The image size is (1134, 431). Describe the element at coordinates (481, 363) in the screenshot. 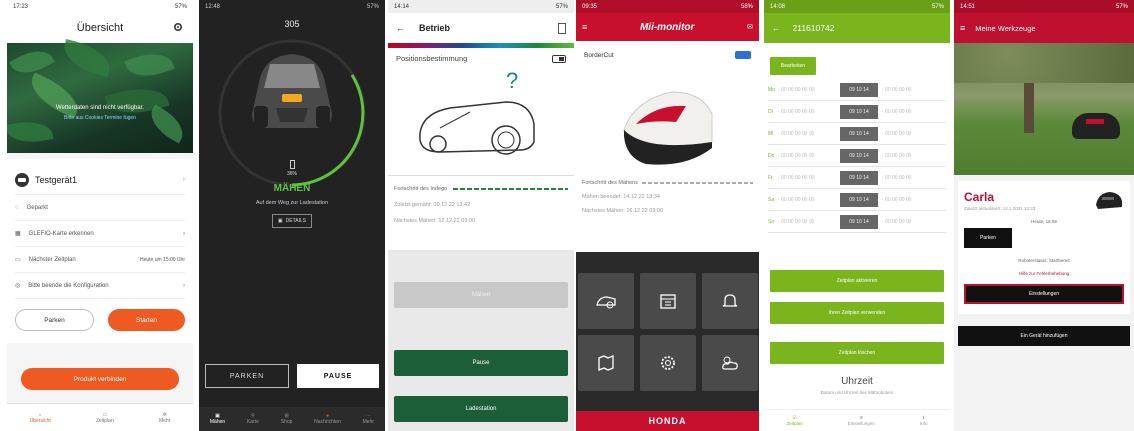

I see `pause-button: Pause` at that location.